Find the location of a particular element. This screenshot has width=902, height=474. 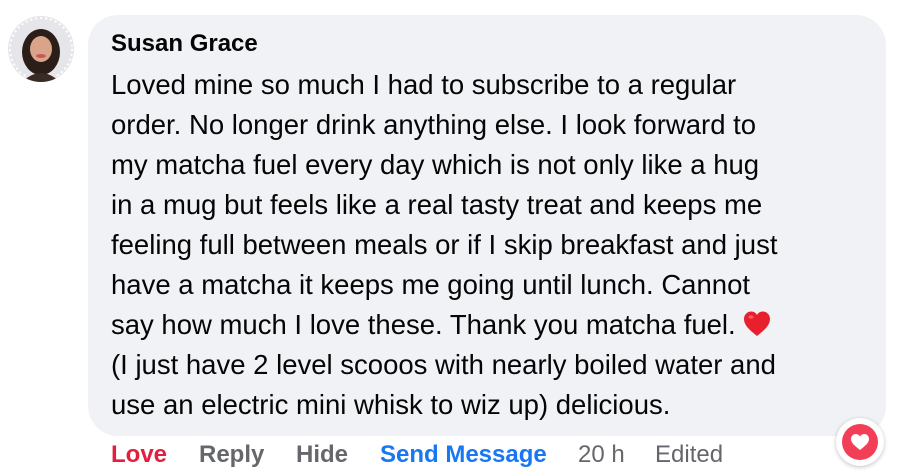

love-reaction-icon is located at coordinates (860, 442).